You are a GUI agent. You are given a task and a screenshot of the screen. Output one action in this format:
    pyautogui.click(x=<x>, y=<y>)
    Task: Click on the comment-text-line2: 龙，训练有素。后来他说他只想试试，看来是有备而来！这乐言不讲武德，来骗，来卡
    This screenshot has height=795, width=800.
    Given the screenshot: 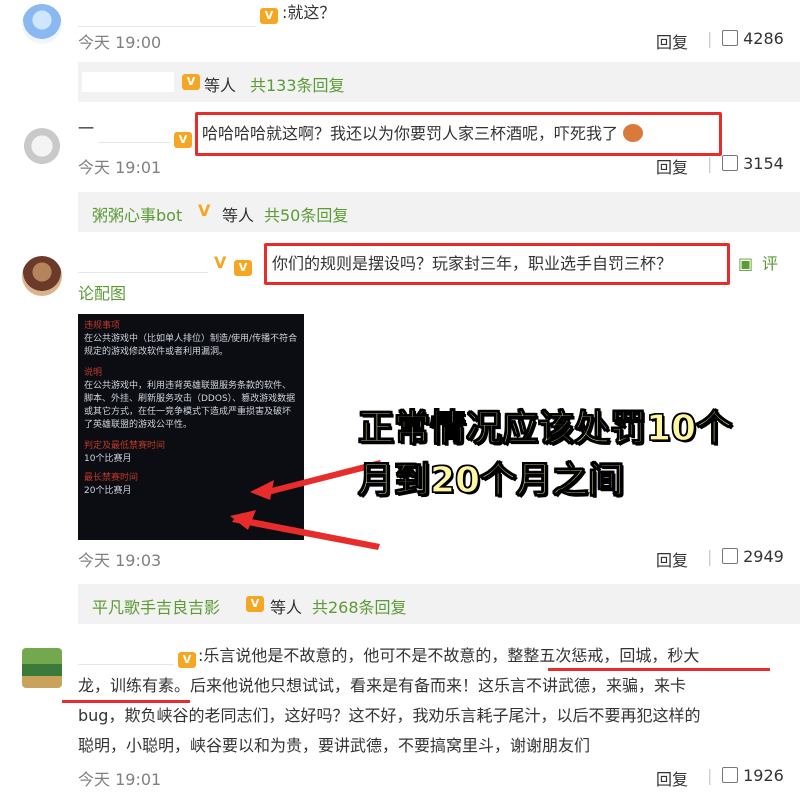 What is the action you would take?
    pyautogui.click(x=382, y=685)
    